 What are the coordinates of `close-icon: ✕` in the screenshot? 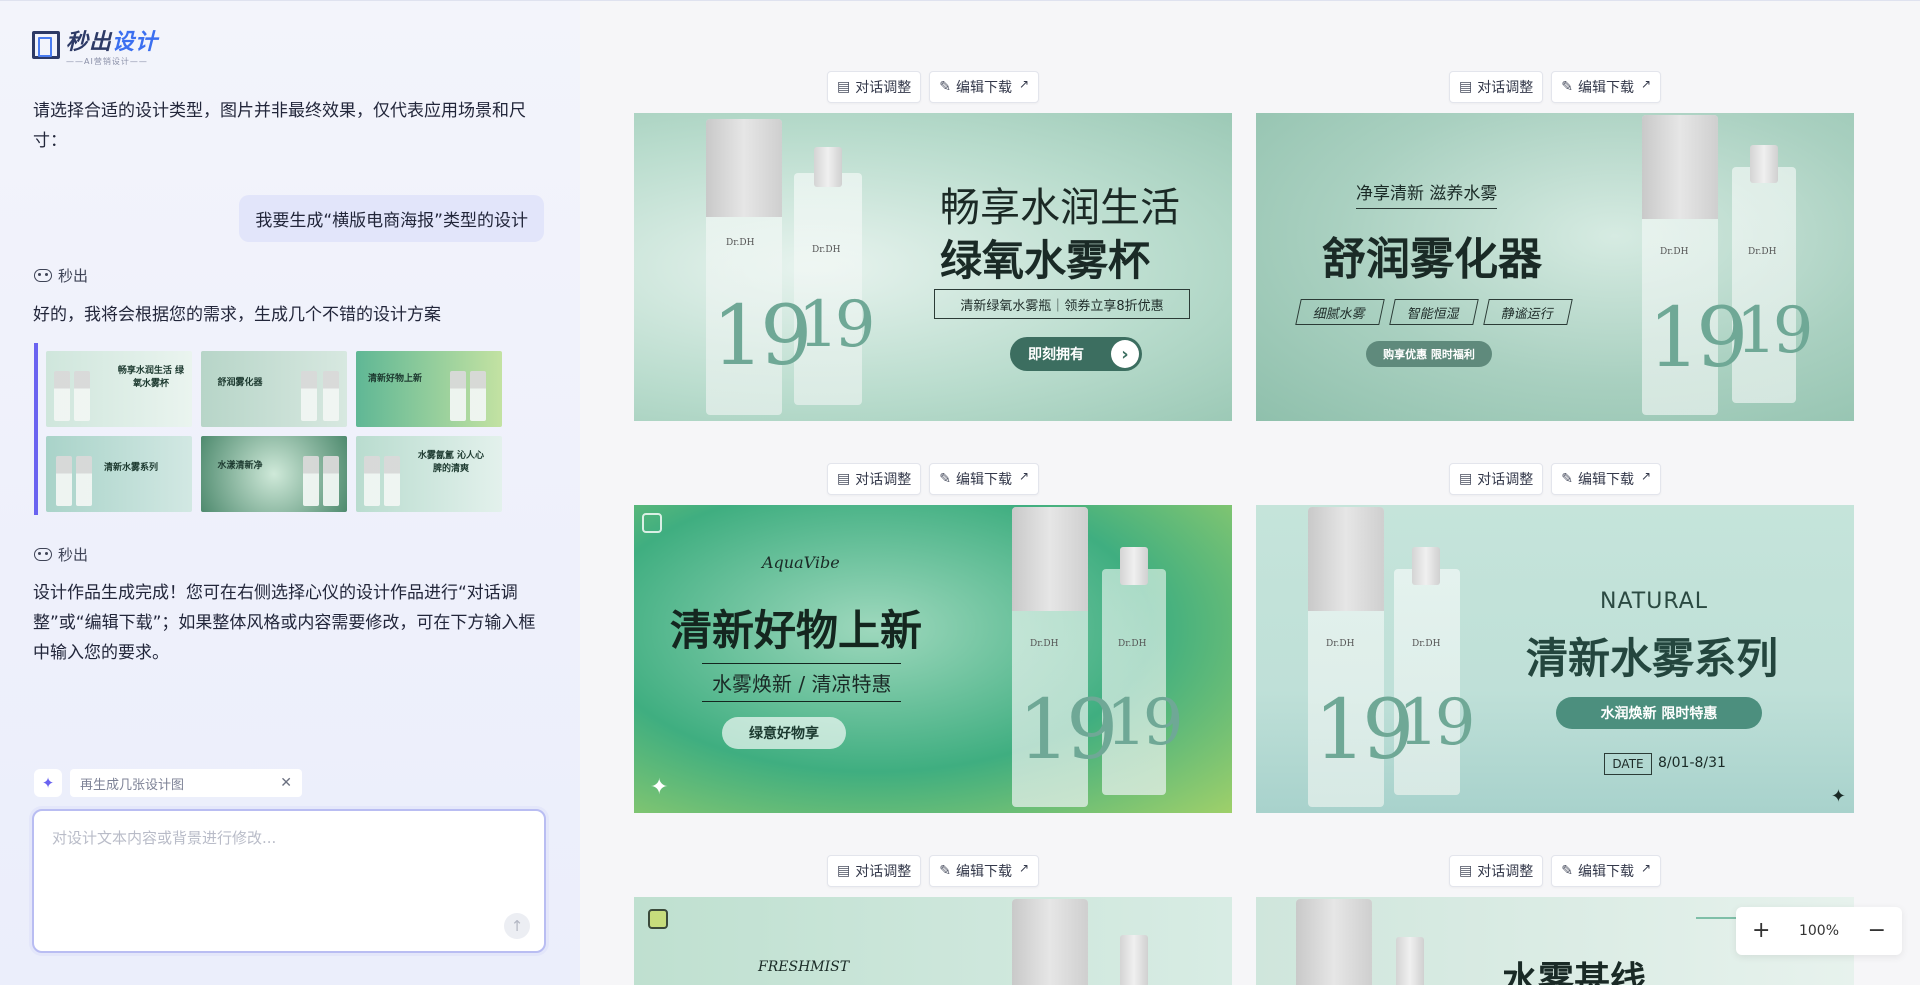 It's located at (286, 783).